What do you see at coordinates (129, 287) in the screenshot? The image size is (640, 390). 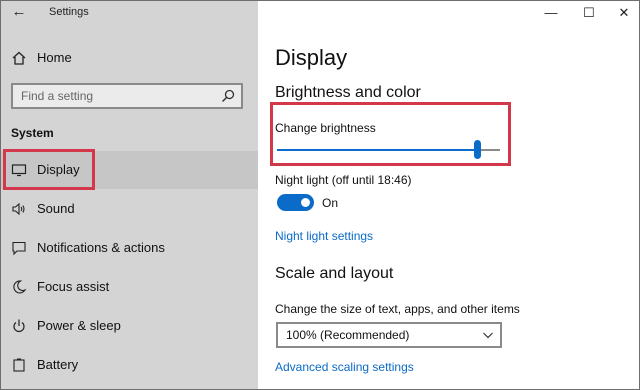 I see `sidebar-item-focus-assist: Focus assist` at bounding box center [129, 287].